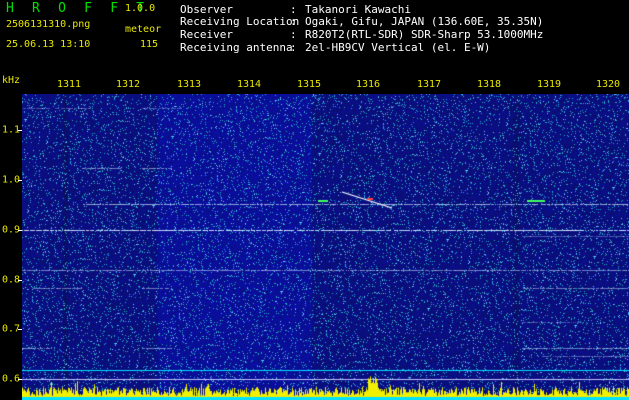  What do you see at coordinates (189, 84) in the screenshot?
I see `x-tick-label: 1313` at bounding box center [189, 84].